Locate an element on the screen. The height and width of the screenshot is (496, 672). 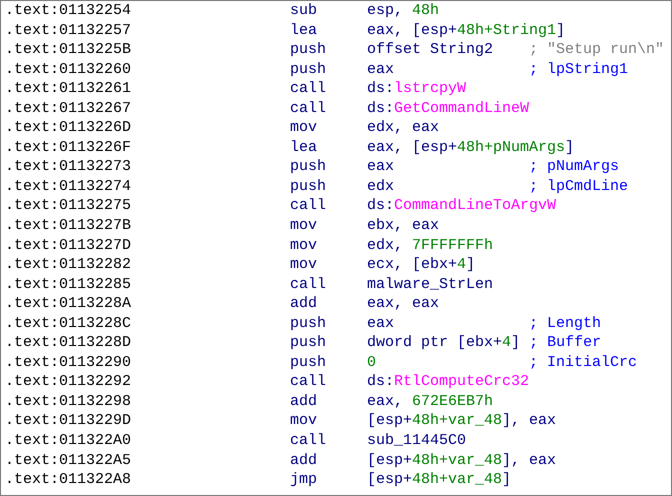
operand: malware_StrLen is located at coordinates (430, 284).